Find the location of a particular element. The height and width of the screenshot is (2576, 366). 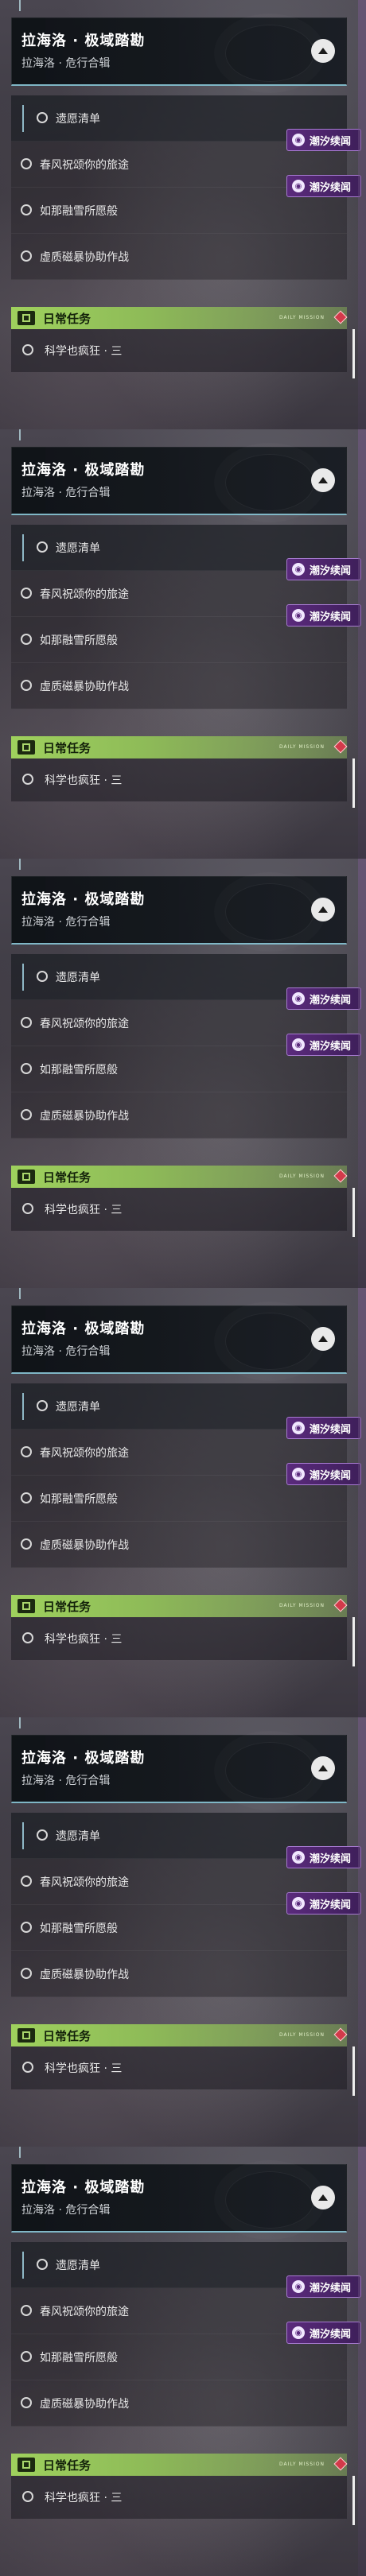

quest-header: 拉海洛 · 极域踏勘拉海洛 · 危行合辑 is located at coordinates (179, 1769).